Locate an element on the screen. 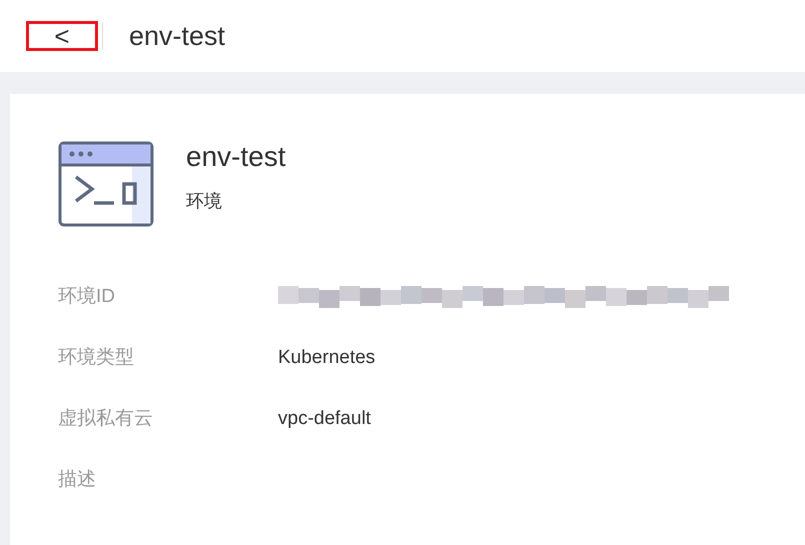  field-label: 环境ID is located at coordinates (87, 296).